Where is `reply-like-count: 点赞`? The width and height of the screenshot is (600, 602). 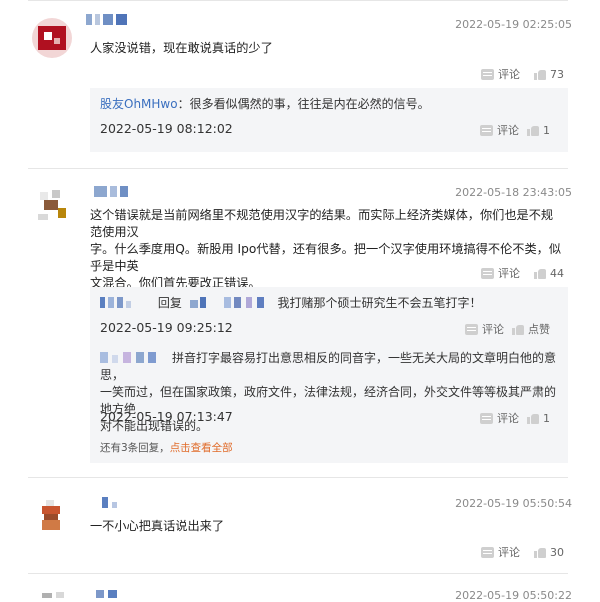 reply-like-count: 点赞 is located at coordinates (539, 329).